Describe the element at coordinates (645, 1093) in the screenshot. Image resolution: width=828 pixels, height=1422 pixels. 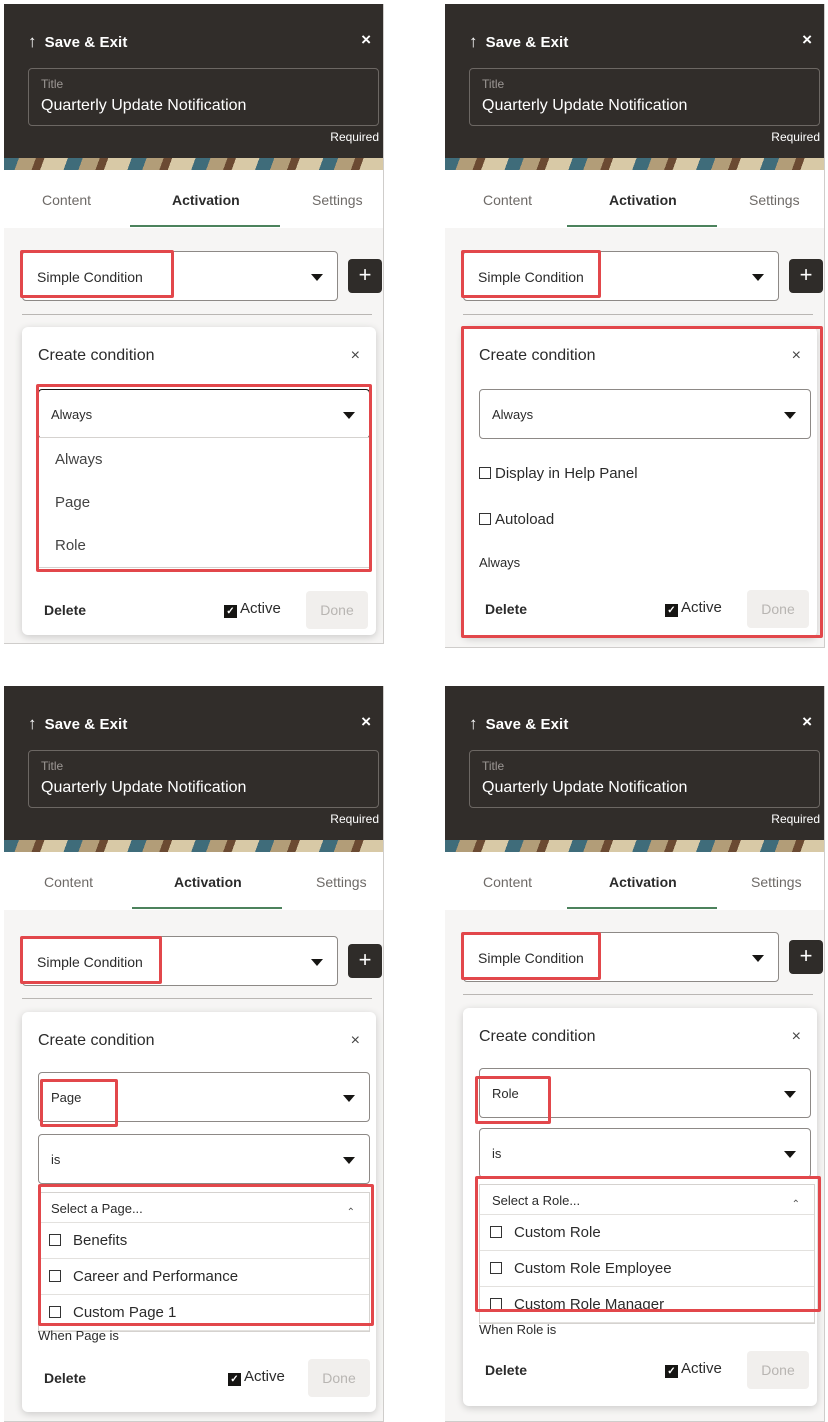
I see `condition-type-dropdown: Role` at that location.